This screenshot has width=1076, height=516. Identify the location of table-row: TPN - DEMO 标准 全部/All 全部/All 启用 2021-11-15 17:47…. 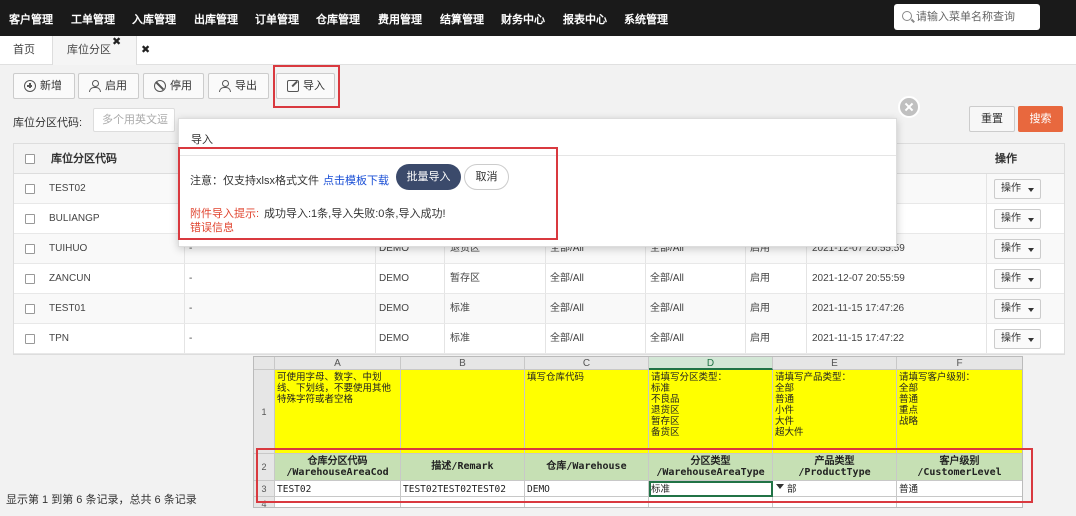
(539, 339).